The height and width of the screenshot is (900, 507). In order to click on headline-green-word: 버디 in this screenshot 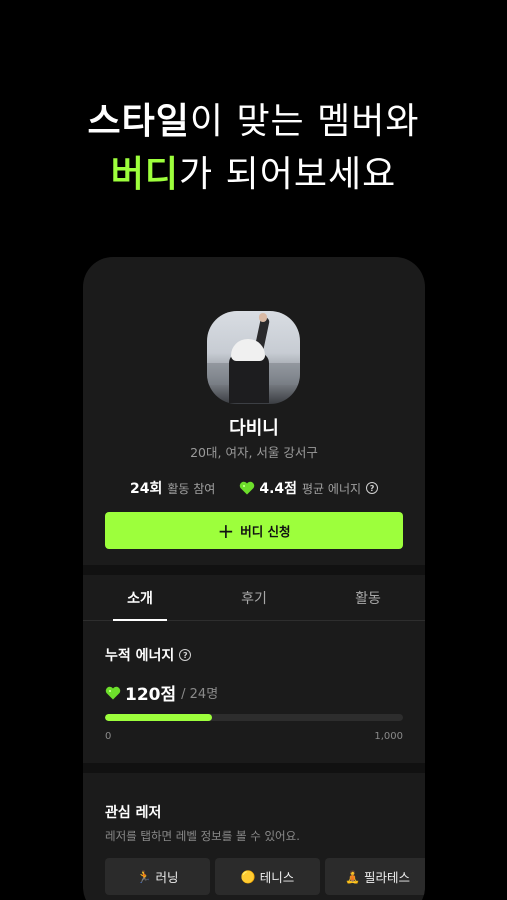, I will do `click(145, 174)`.